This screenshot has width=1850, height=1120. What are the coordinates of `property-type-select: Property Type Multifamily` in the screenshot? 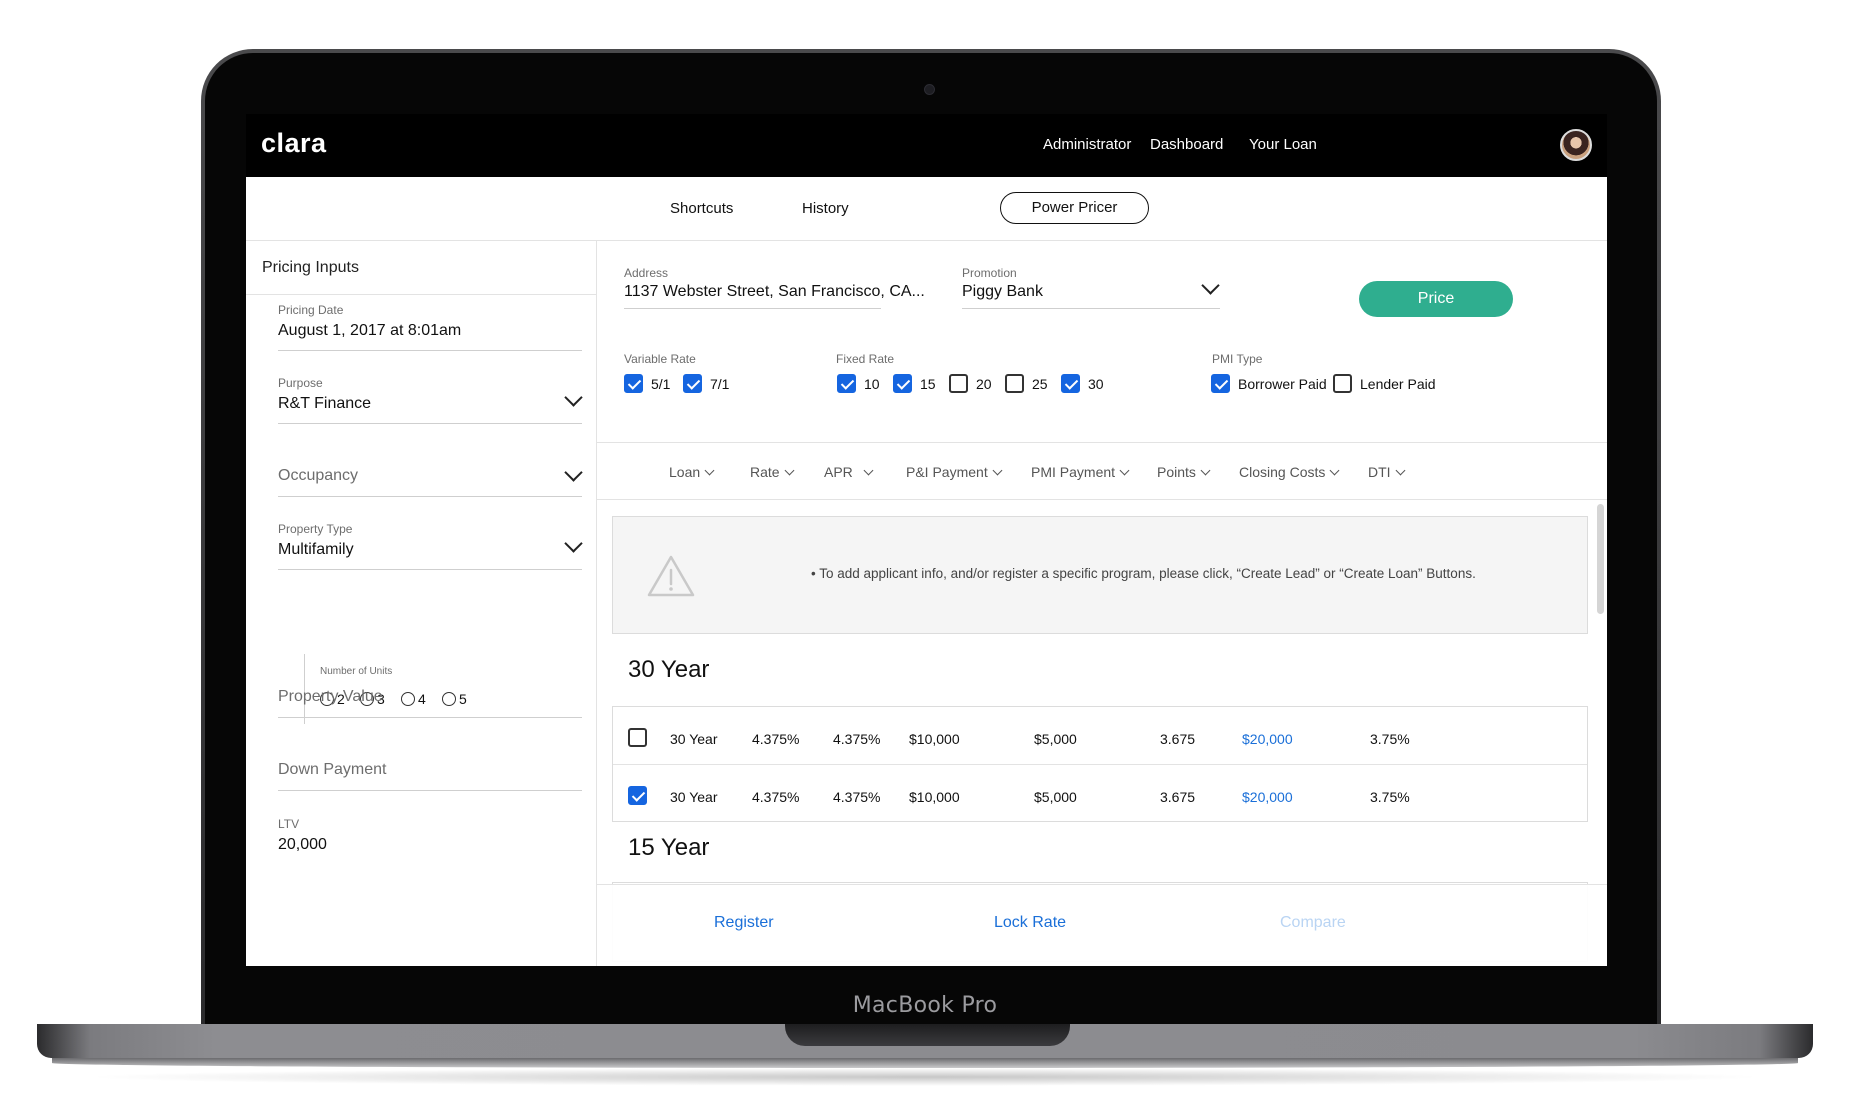 It's located at (430, 546).